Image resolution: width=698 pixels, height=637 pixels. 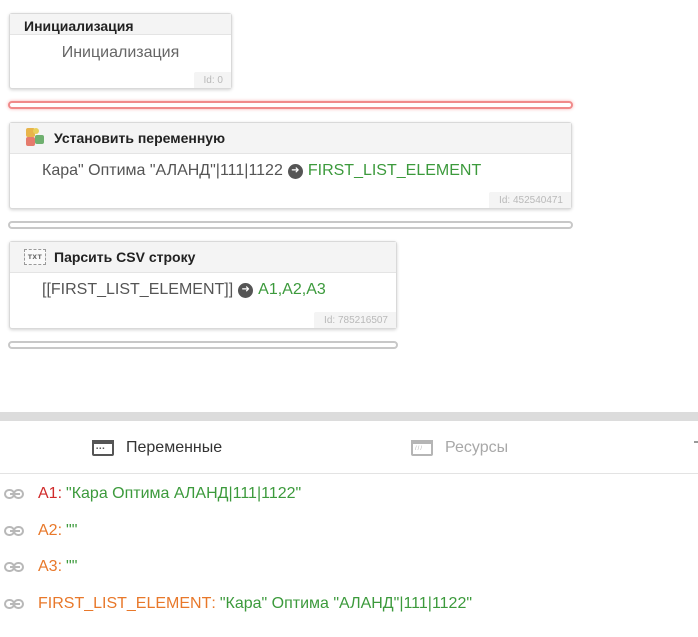 What do you see at coordinates (422, 447) in the screenshot?
I see `resources-icon: ///` at bounding box center [422, 447].